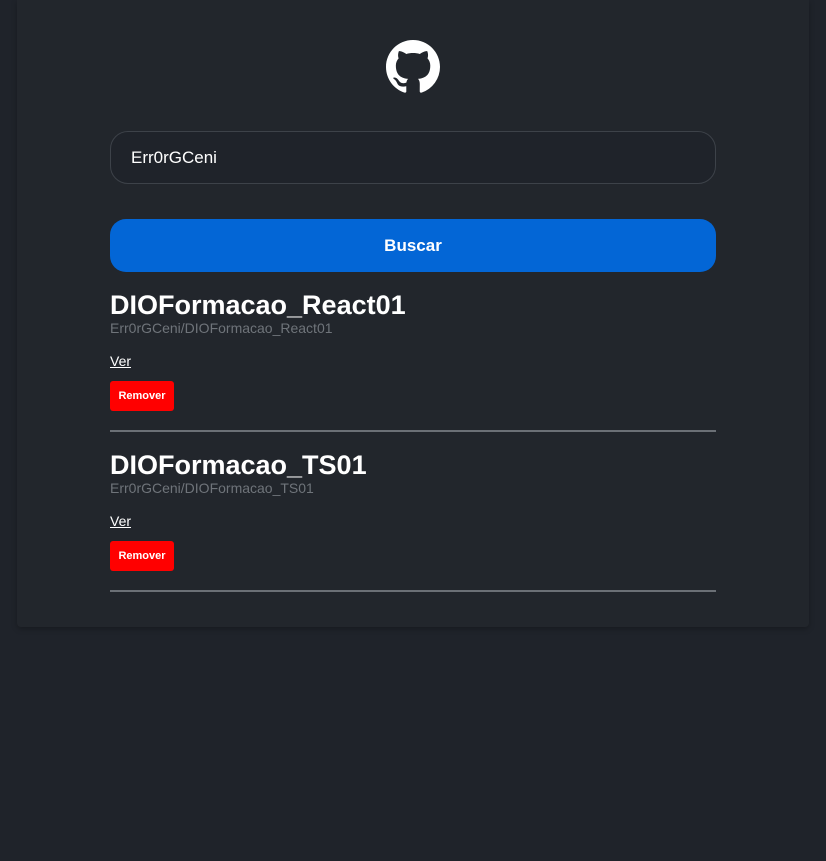  I want to click on search-input, so click(413, 157).